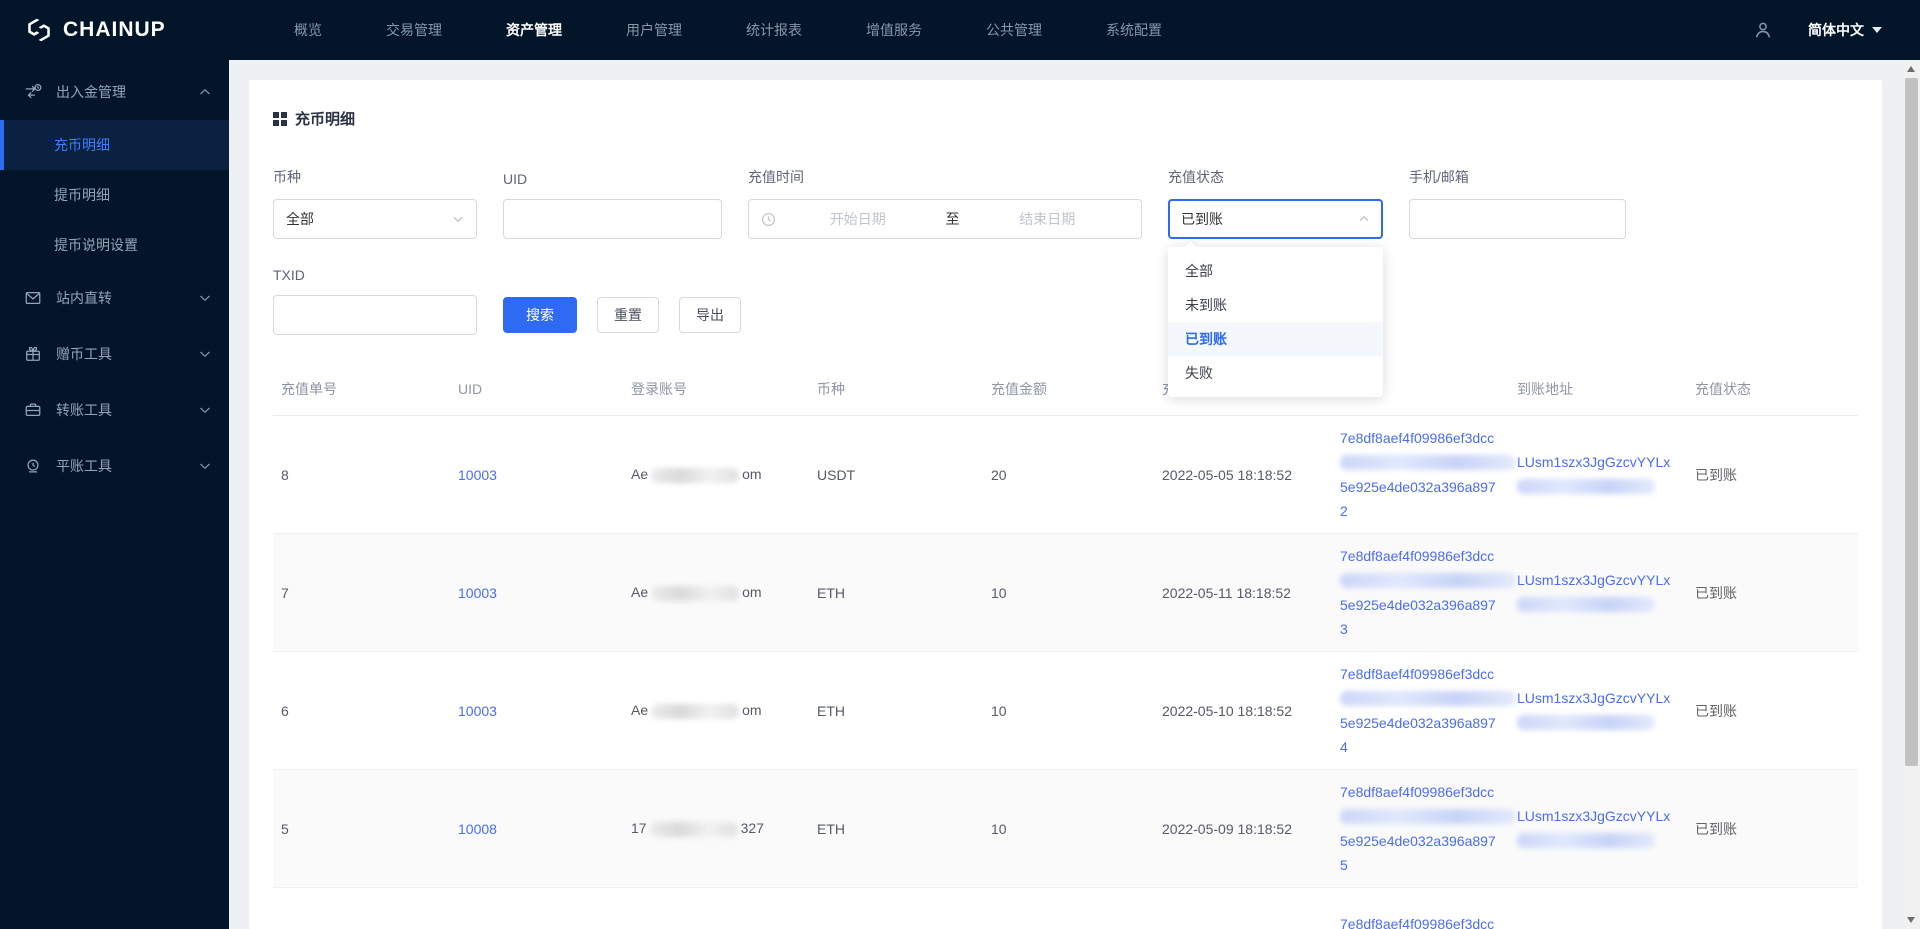 This screenshot has height=929, width=1920. I want to click on amount-cell, so click(1068, 908).